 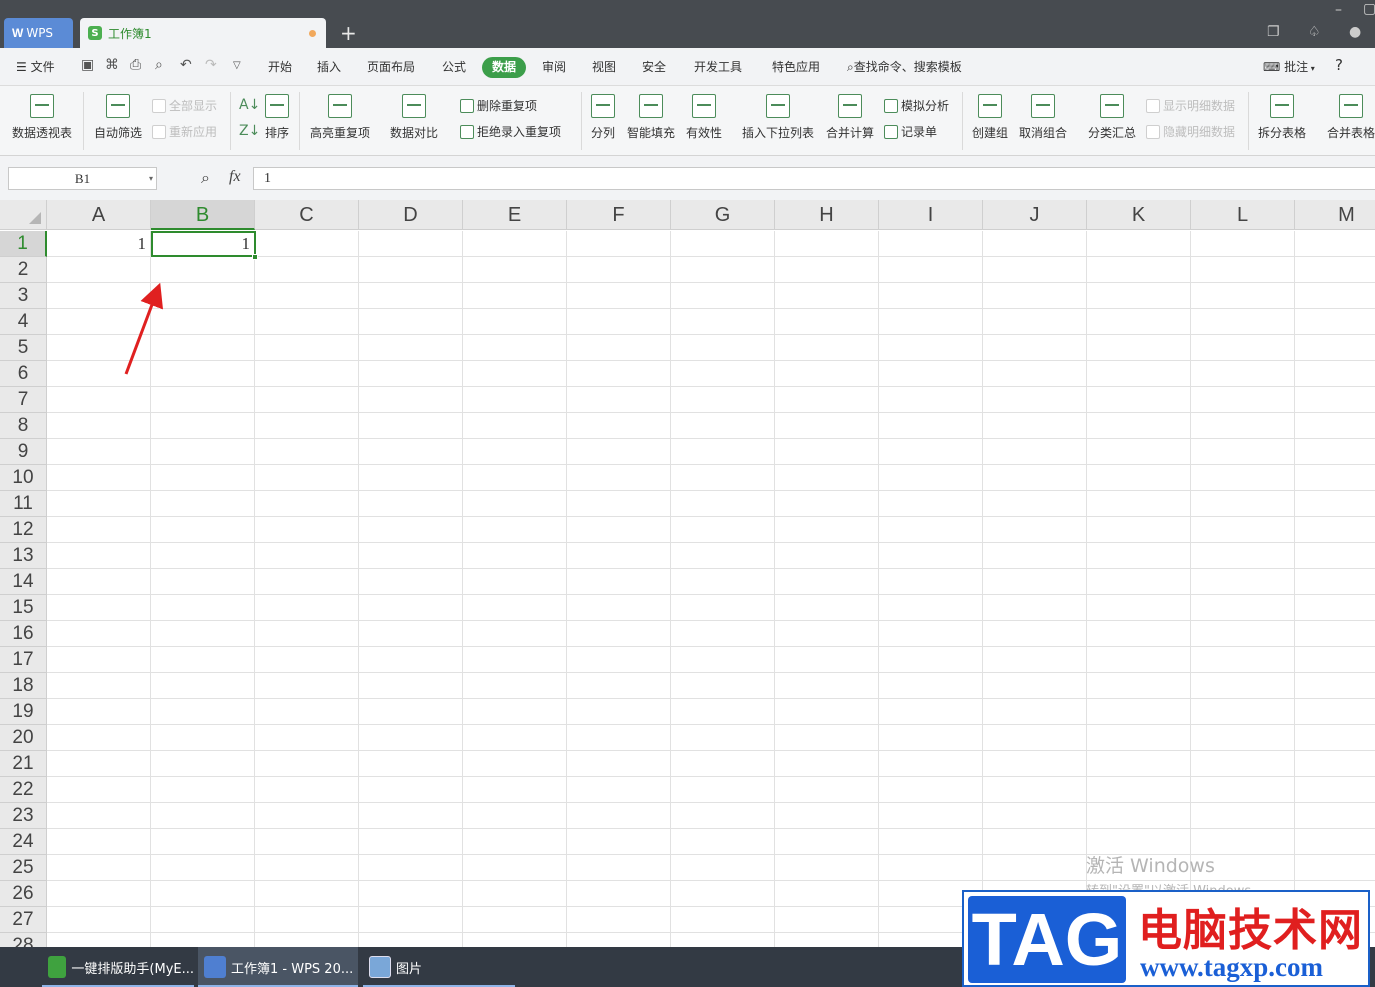 What do you see at coordinates (35, 66) in the screenshot?
I see `file-menu: ☰ 文件` at bounding box center [35, 66].